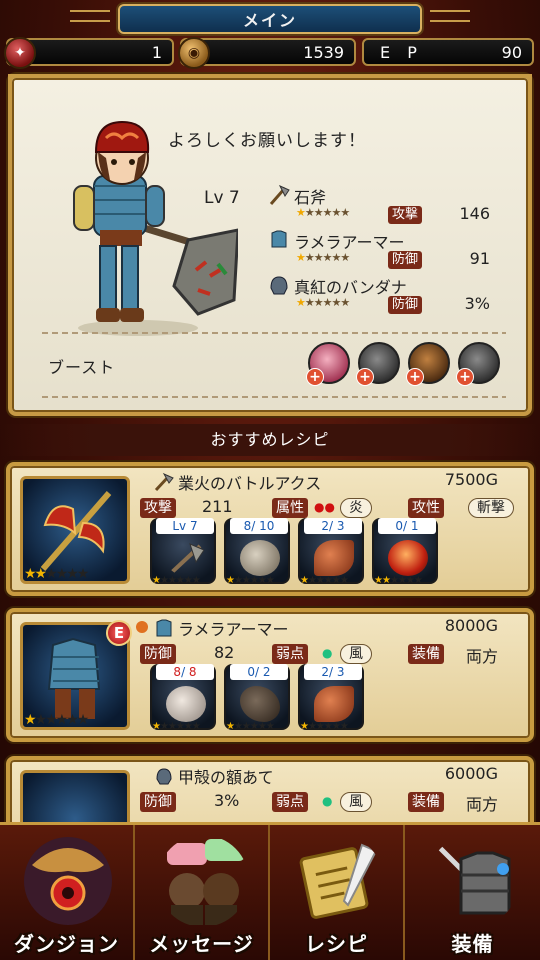 This screenshot has width=540, height=960. What do you see at coordinates (336, 944) in the screenshot?
I see `nav-label: レシピ` at bounding box center [336, 944].